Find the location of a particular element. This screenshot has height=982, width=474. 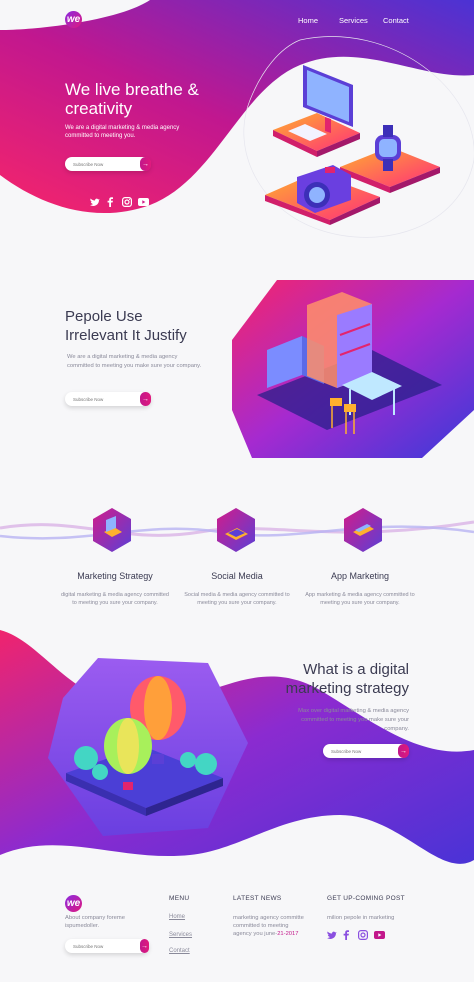

footer-subscribe-input is located at coordinates (102, 946).